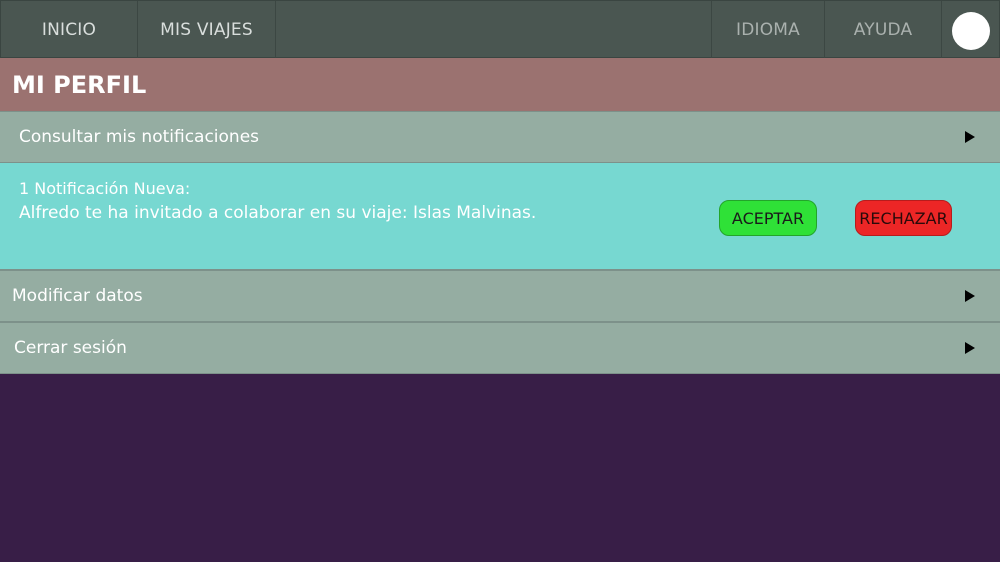 This screenshot has height=562, width=1000. I want to click on nav-ayuda: AYUDA, so click(883, 29).